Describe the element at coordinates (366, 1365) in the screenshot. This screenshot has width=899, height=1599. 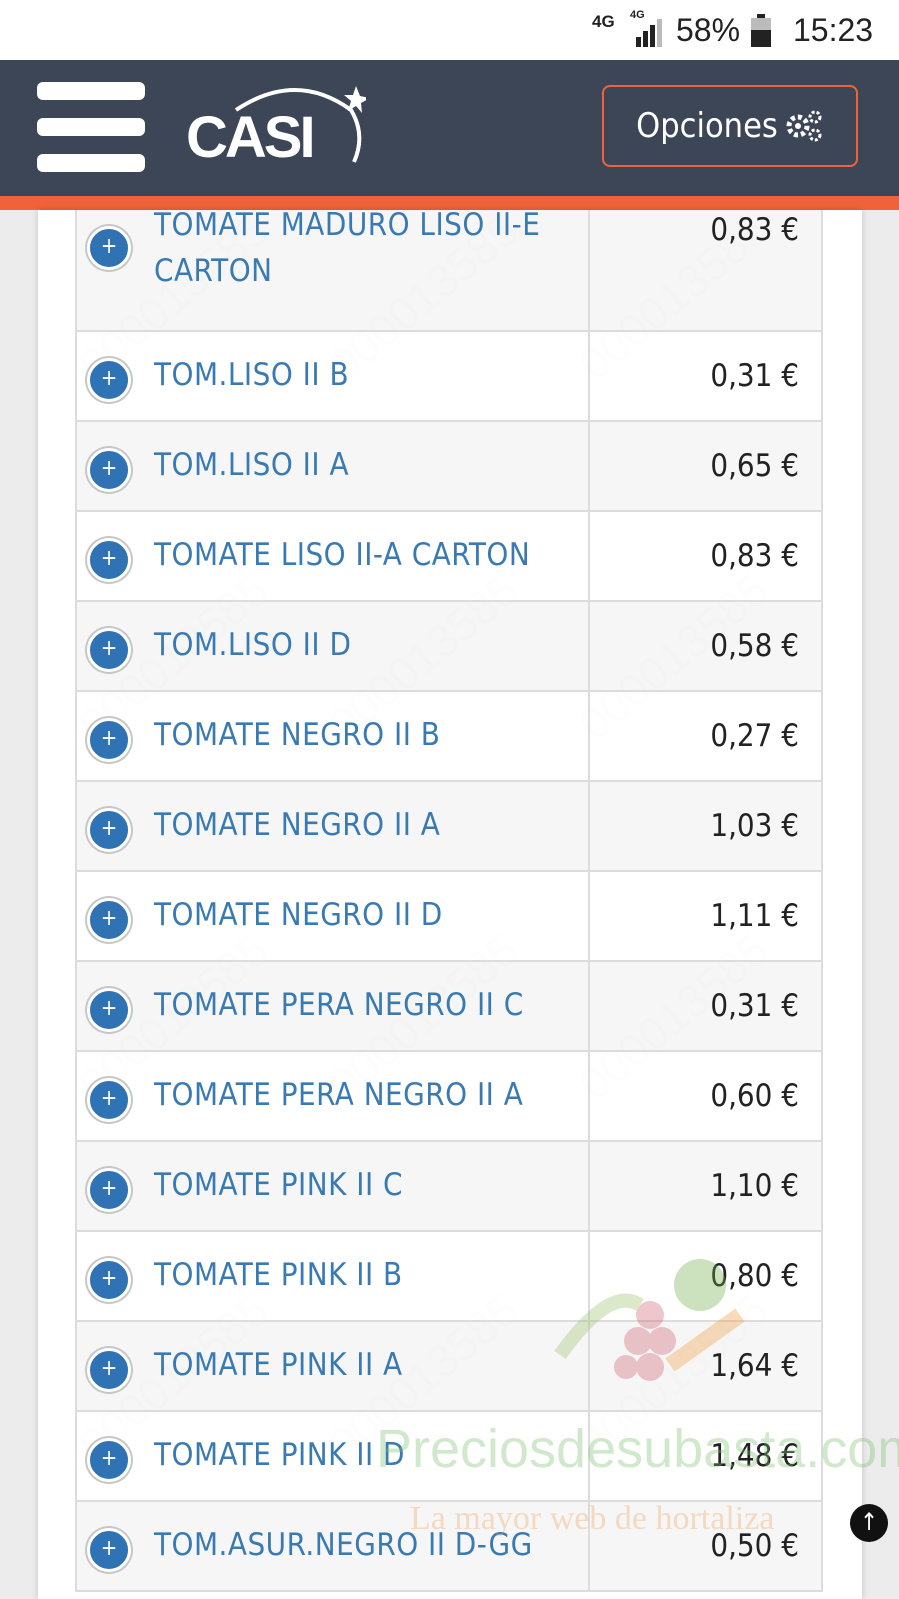
I see `product-name-link: TOMATE PINK II A` at that location.